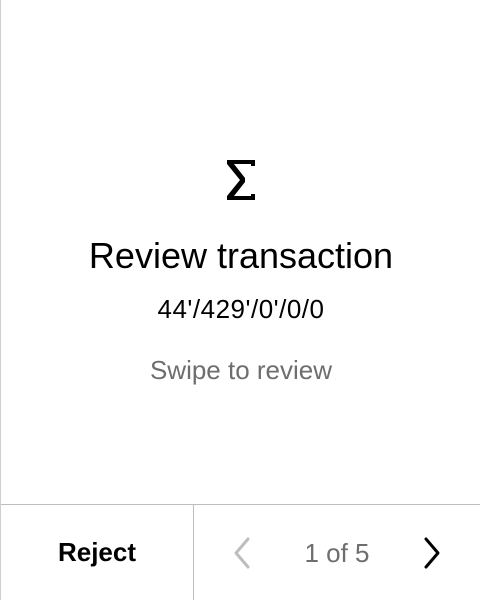 The image size is (480, 600). What do you see at coordinates (241, 255) in the screenshot?
I see `page-title: Review transaction` at bounding box center [241, 255].